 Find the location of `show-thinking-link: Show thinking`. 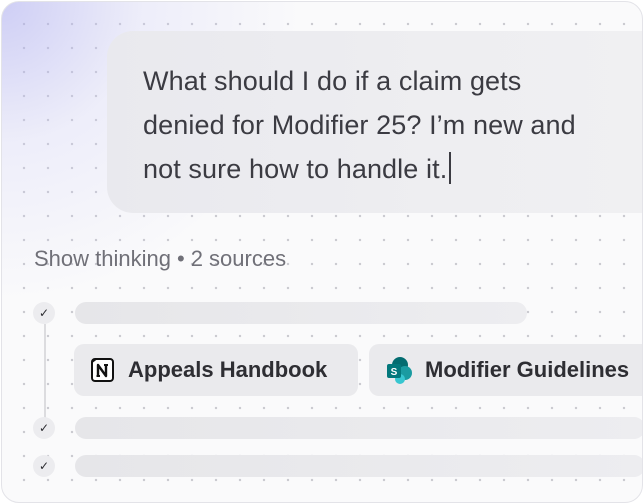

show-thinking-link: Show thinking is located at coordinates (102, 258).